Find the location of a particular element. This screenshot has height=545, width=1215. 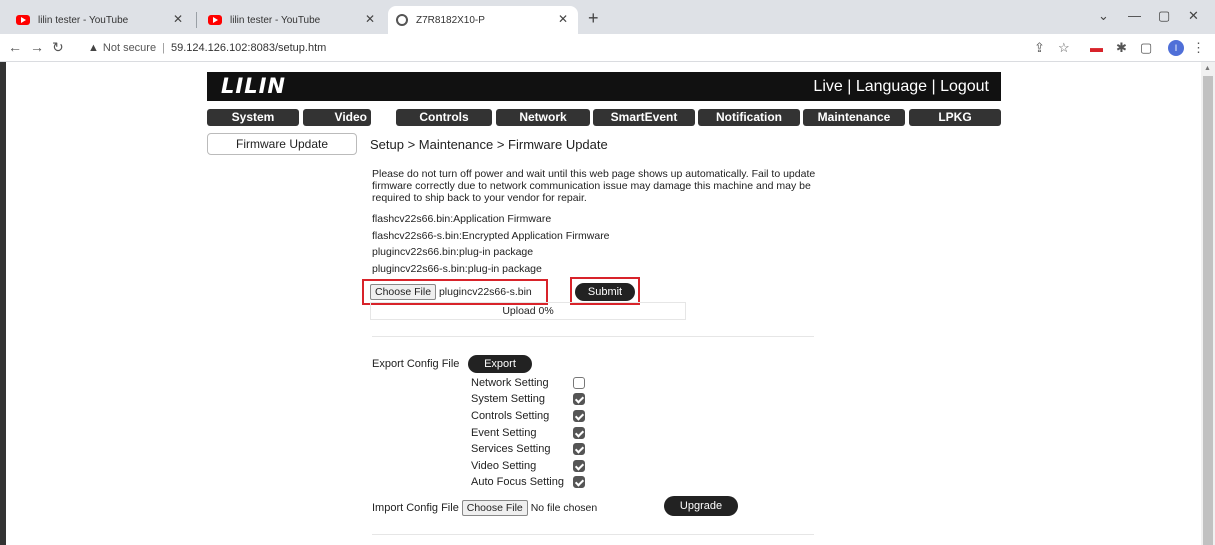

system-setting-checkbox is located at coordinates (579, 399).